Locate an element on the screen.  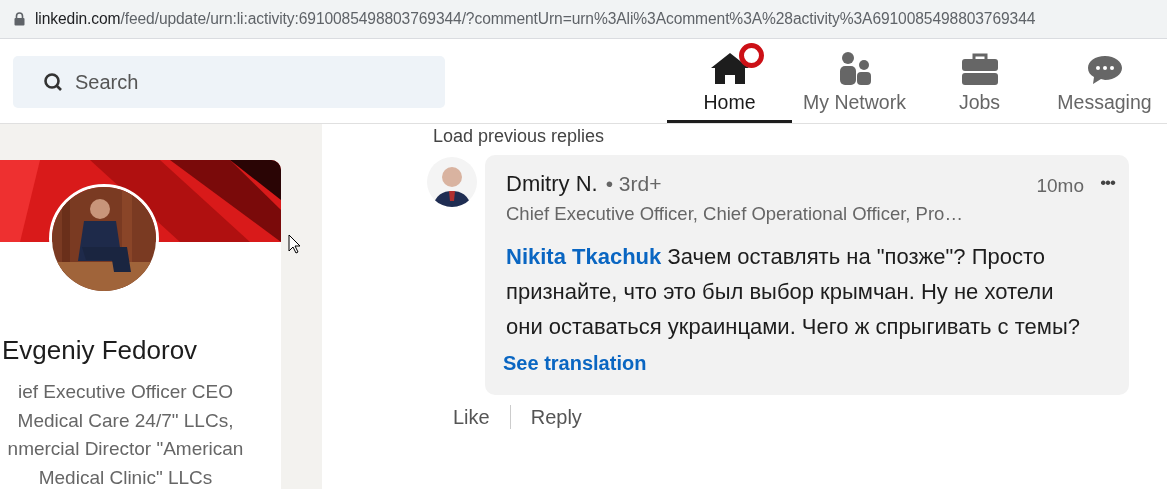
lock-icon is located at coordinates (19, 19).